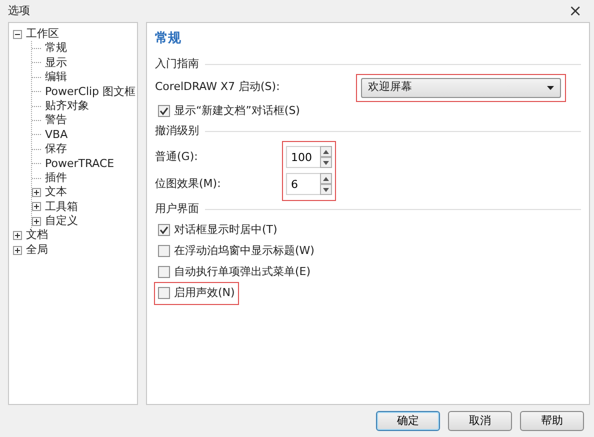 Image resolution: width=594 pixels, height=437 pixels. What do you see at coordinates (56, 77) in the screenshot?
I see `tree-item: 编辑` at bounding box center [56, 77].